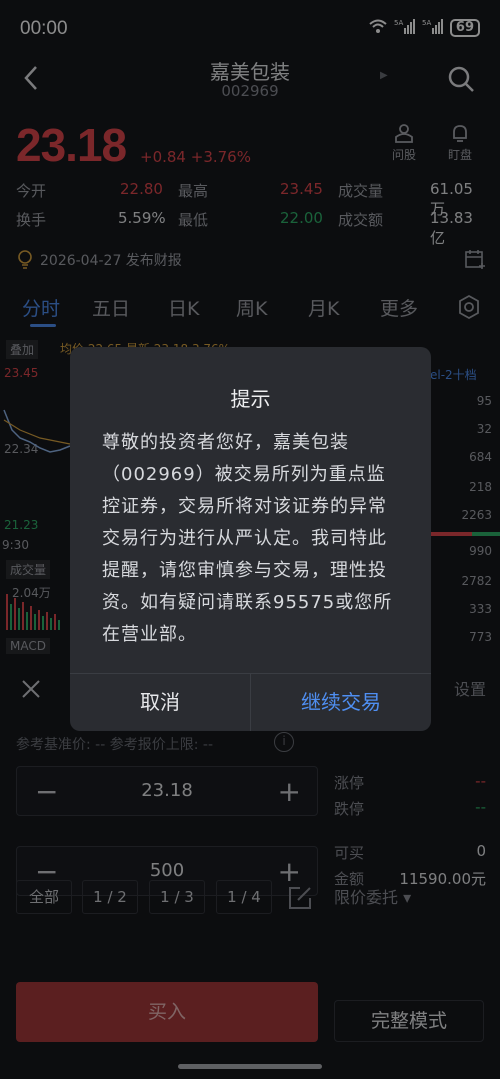  Describe the element at coordinates (160, 702) in the screenshot. I see `cancel-button: 取消` at that location.